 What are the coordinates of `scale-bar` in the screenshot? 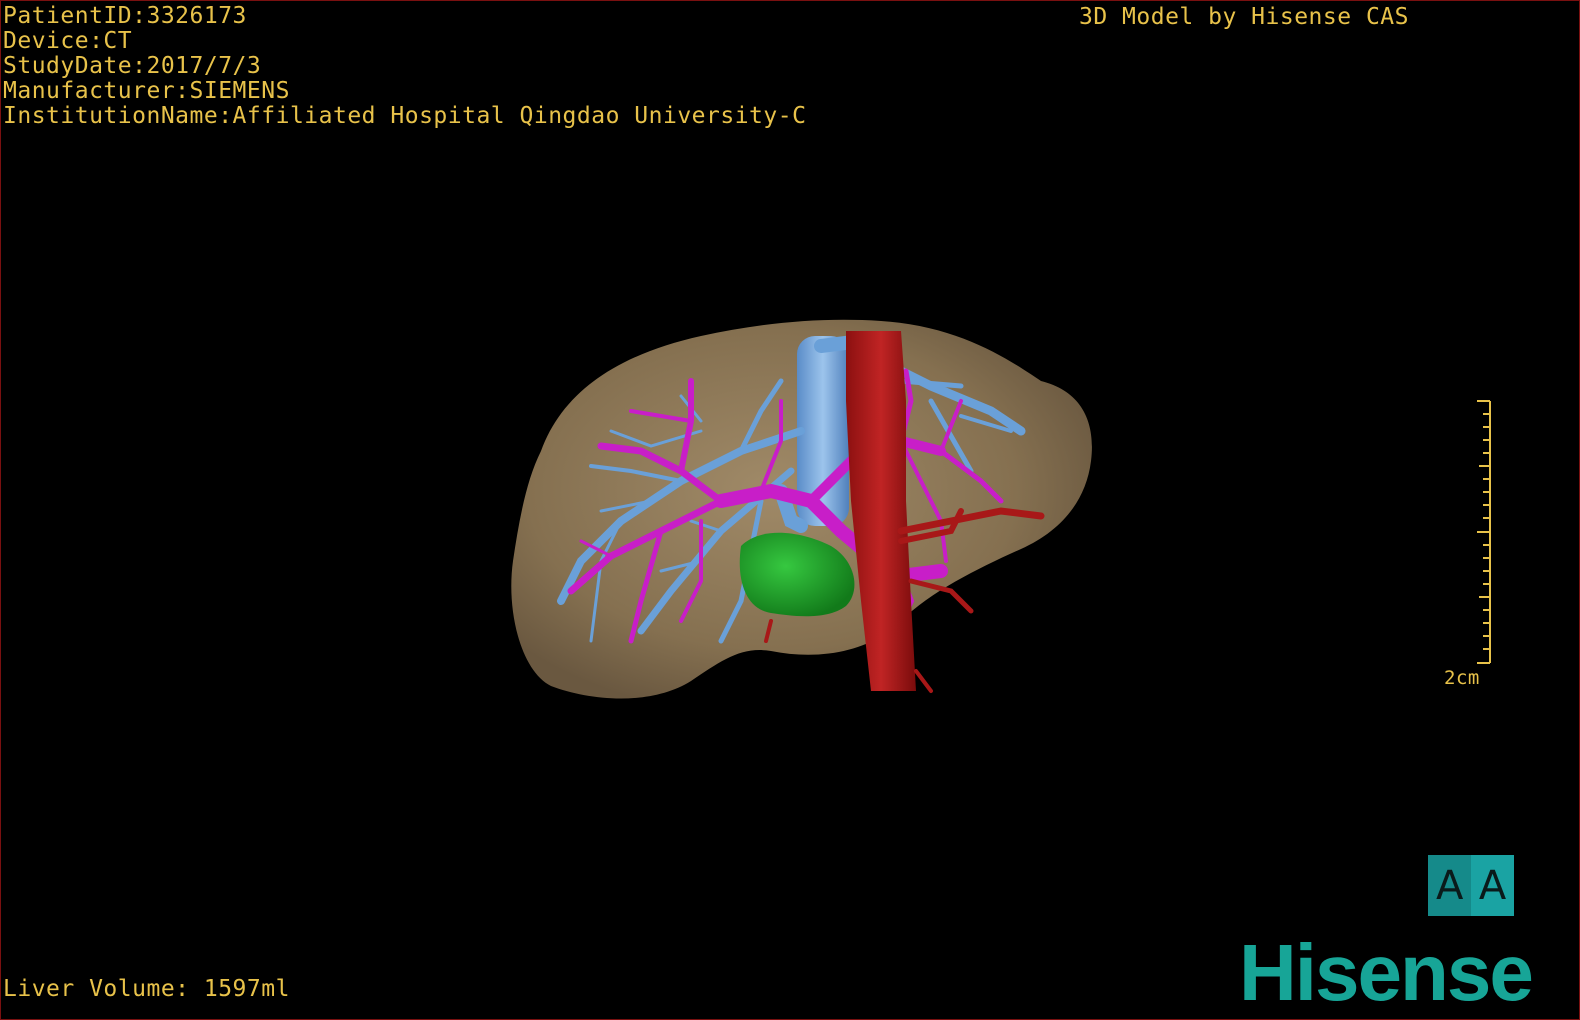 It's located at (1484, 532).